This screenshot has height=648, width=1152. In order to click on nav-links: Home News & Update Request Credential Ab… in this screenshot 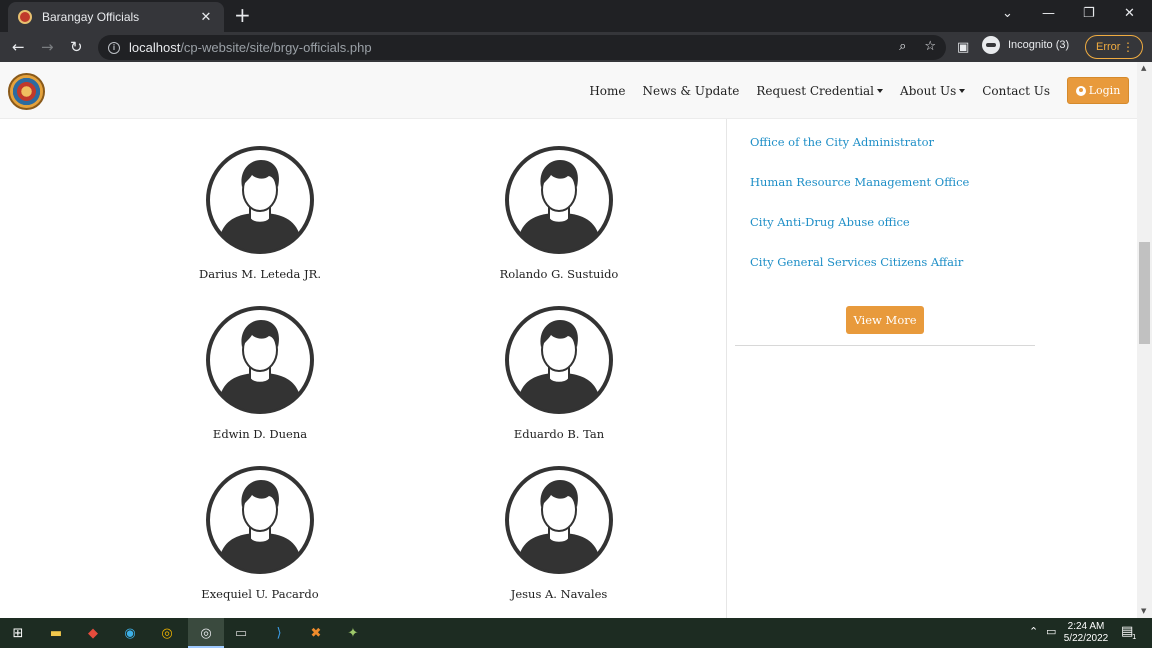, I will do `click(863, 90)`.